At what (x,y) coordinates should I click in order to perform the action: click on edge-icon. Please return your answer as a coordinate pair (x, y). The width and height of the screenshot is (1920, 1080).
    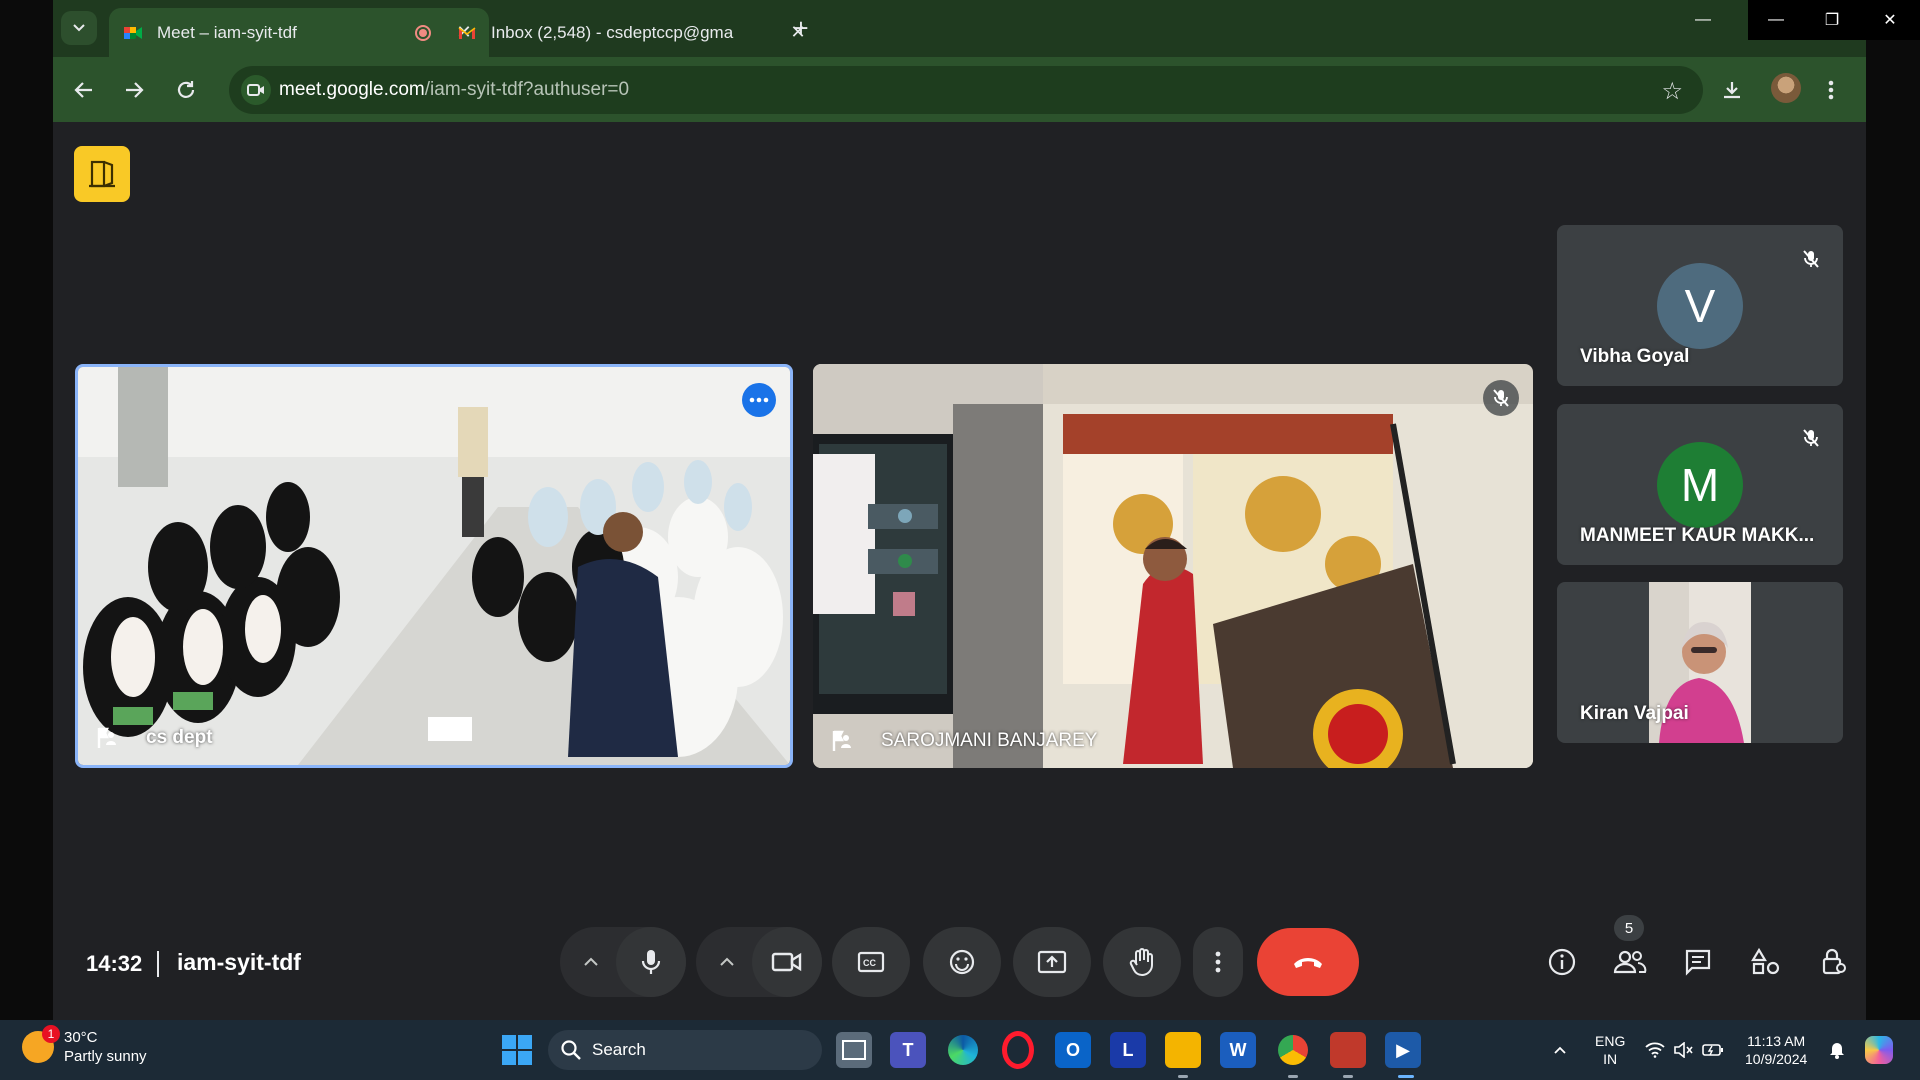
    Looking at the image, I should click on (963, 1050).